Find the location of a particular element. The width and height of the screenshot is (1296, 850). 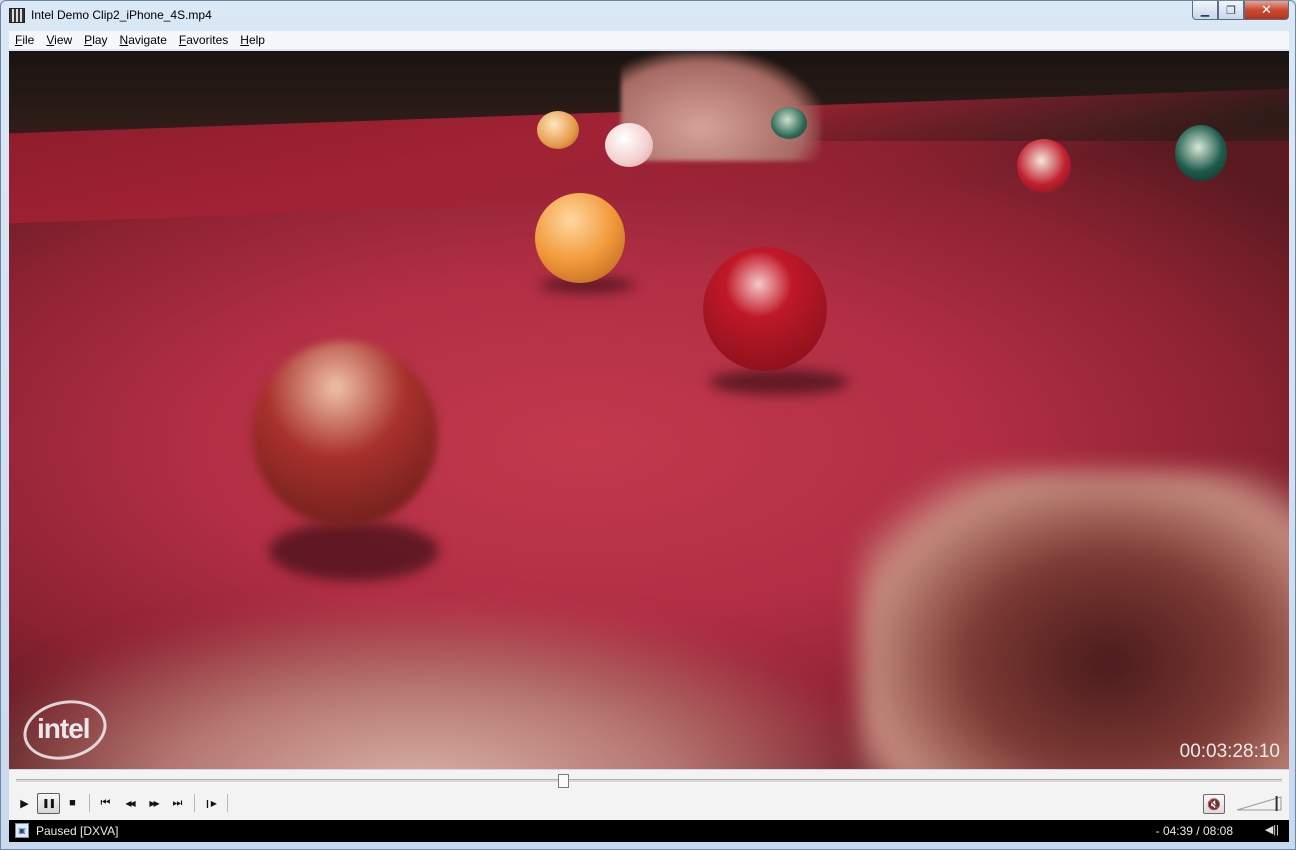

mute-button: 🔇 is located at coordinates (1214, 804).